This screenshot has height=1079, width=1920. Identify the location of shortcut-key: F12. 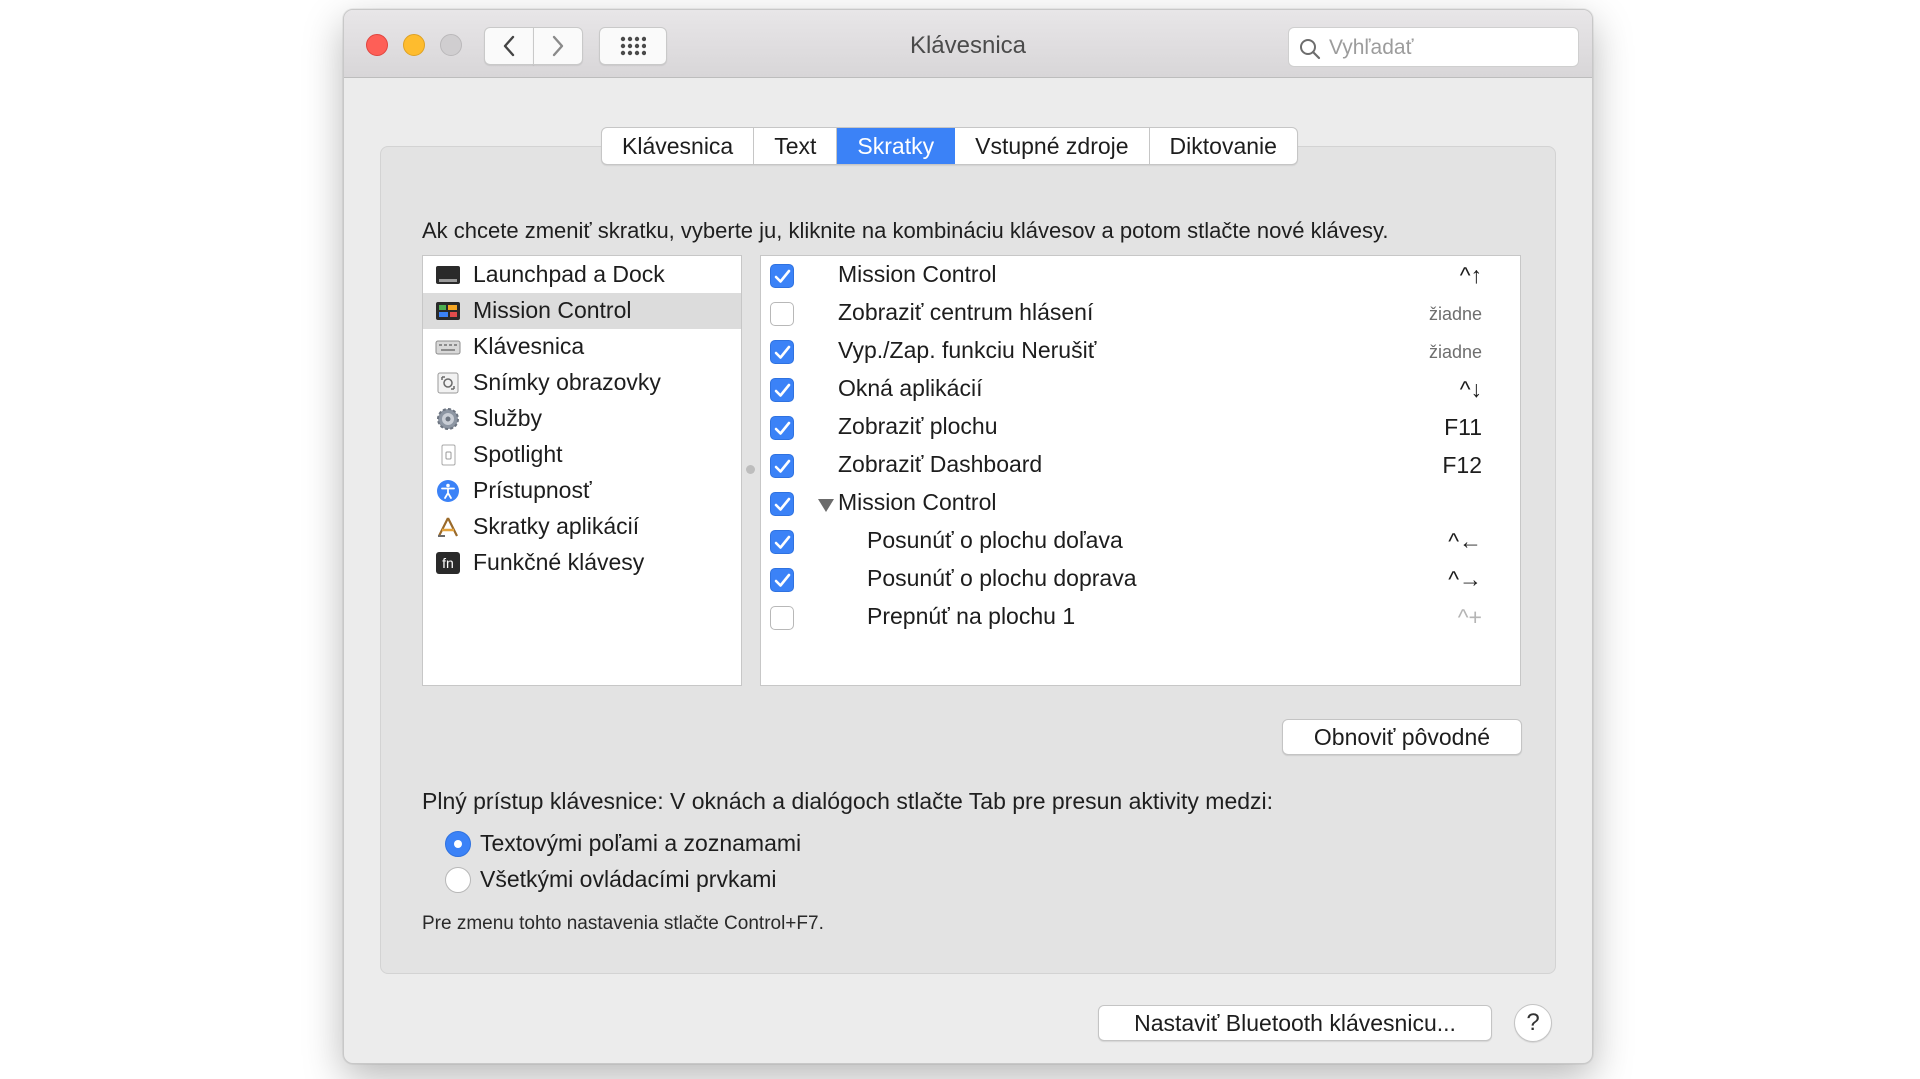
(1462, 465).